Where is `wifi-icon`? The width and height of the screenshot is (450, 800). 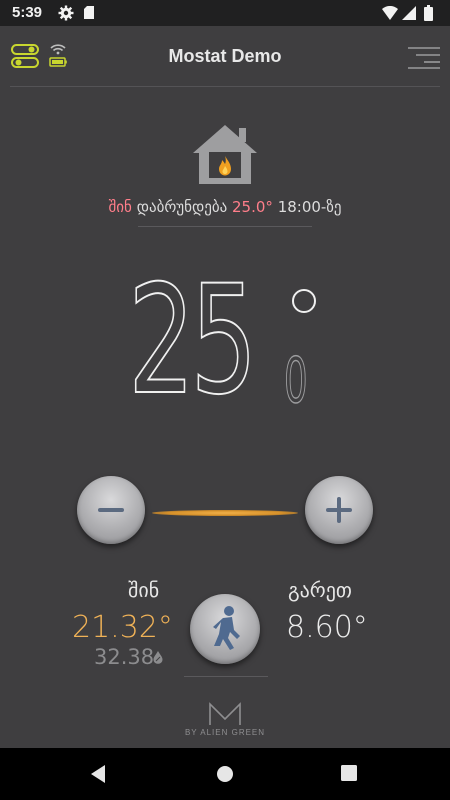
wifi-icon is located at coordinates (390, 13).